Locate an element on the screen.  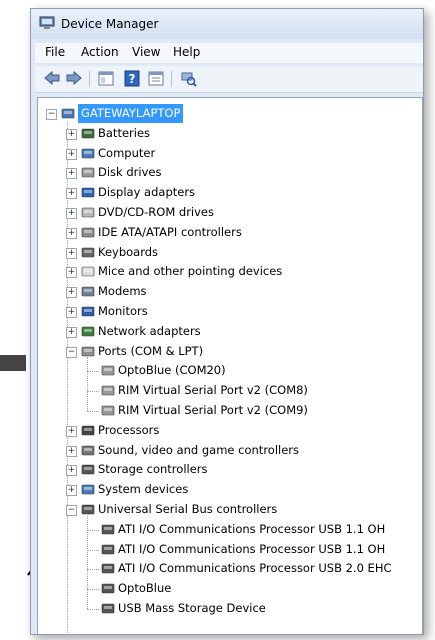
mouse-icon is located at coordinates (88, 271).